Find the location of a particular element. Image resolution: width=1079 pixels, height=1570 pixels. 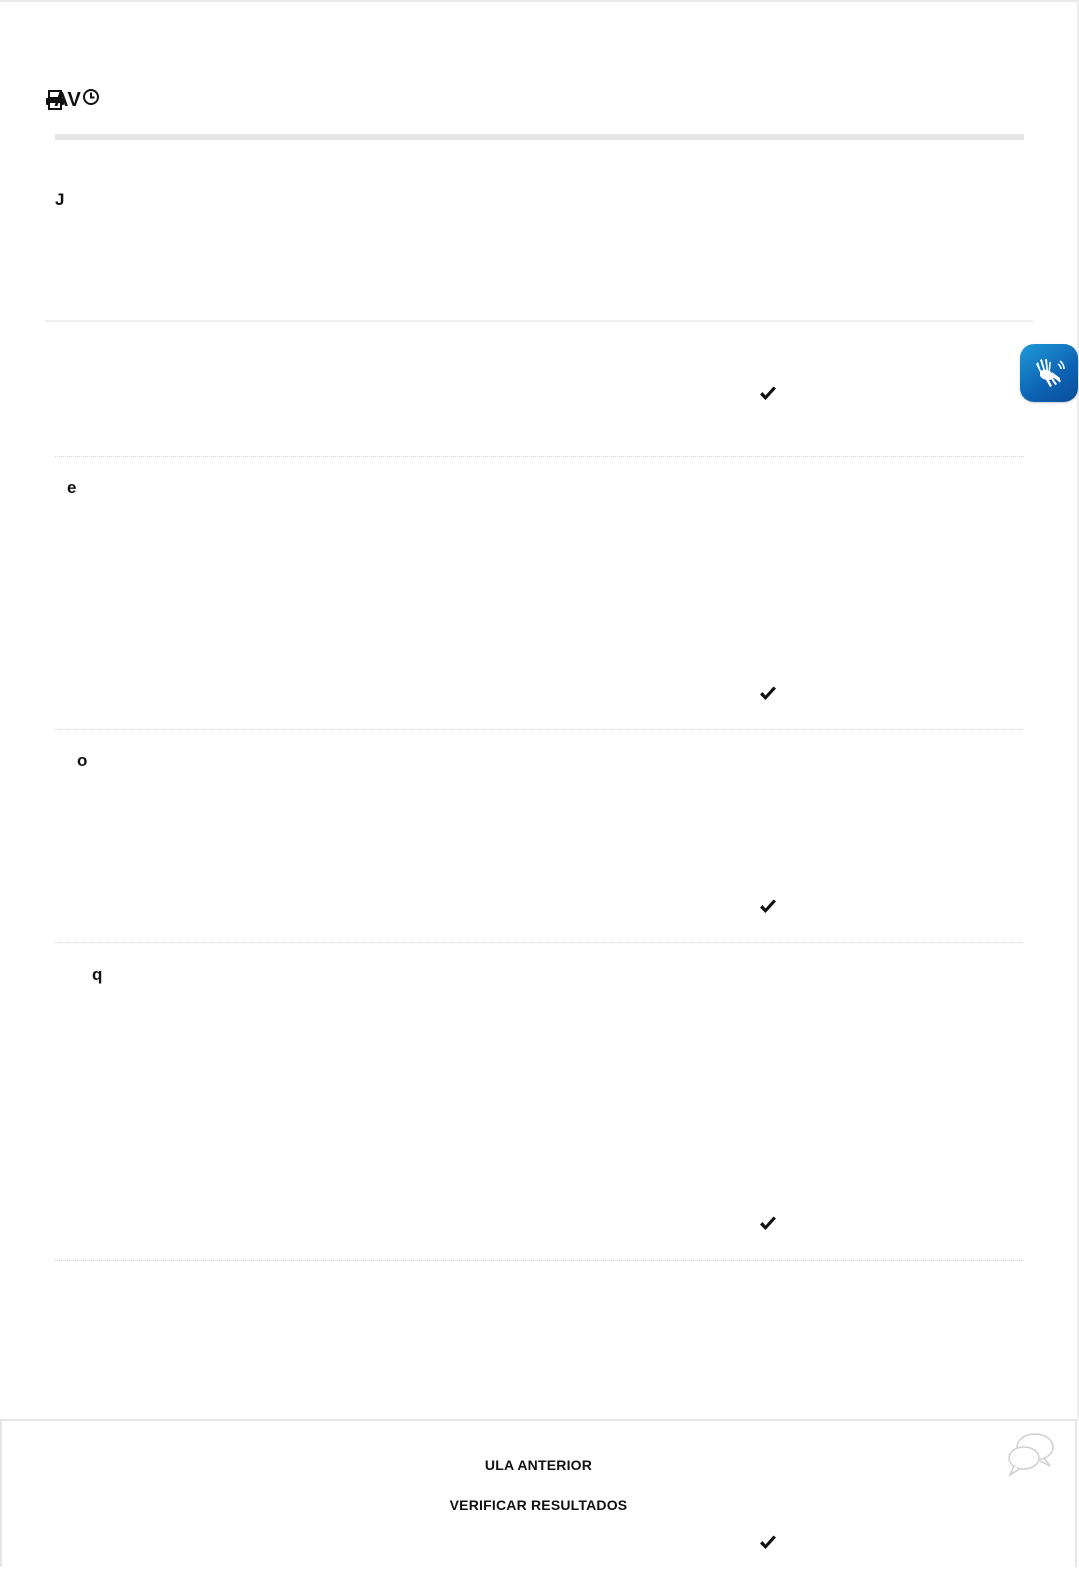

previous-lesson-button: ULA ANTERIOR is located at coordinates (538, 1465).